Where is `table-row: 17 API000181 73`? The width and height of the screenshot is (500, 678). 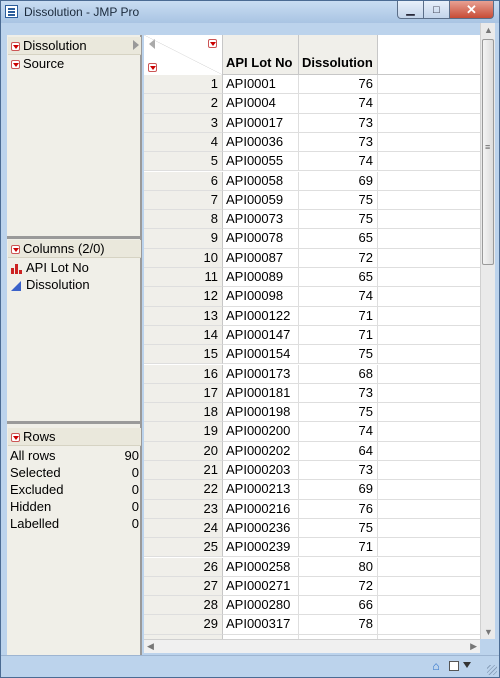 table-row: 17 API000181 73 is located at coordinates (312, 393).